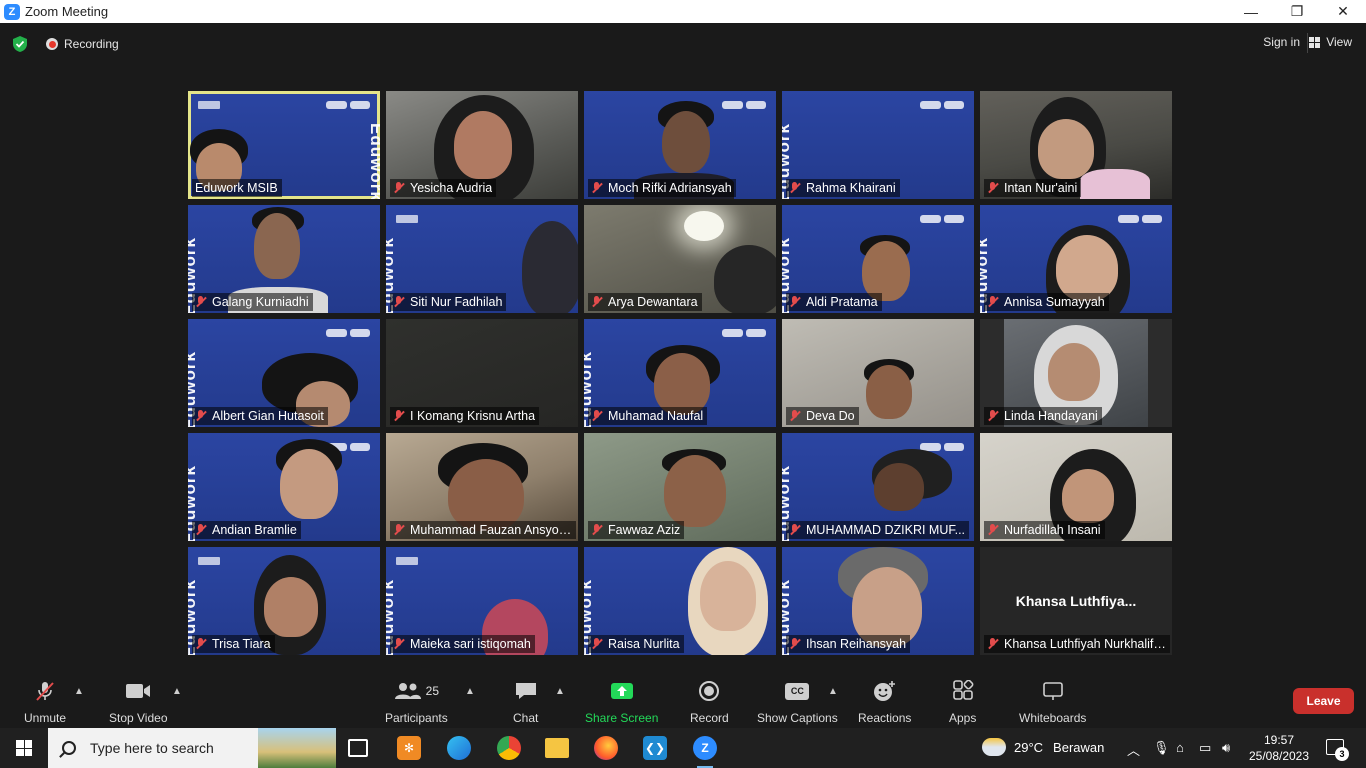  I want to click on taskbar-clock: 19:57 25/08/2023, so click(1279, 748).